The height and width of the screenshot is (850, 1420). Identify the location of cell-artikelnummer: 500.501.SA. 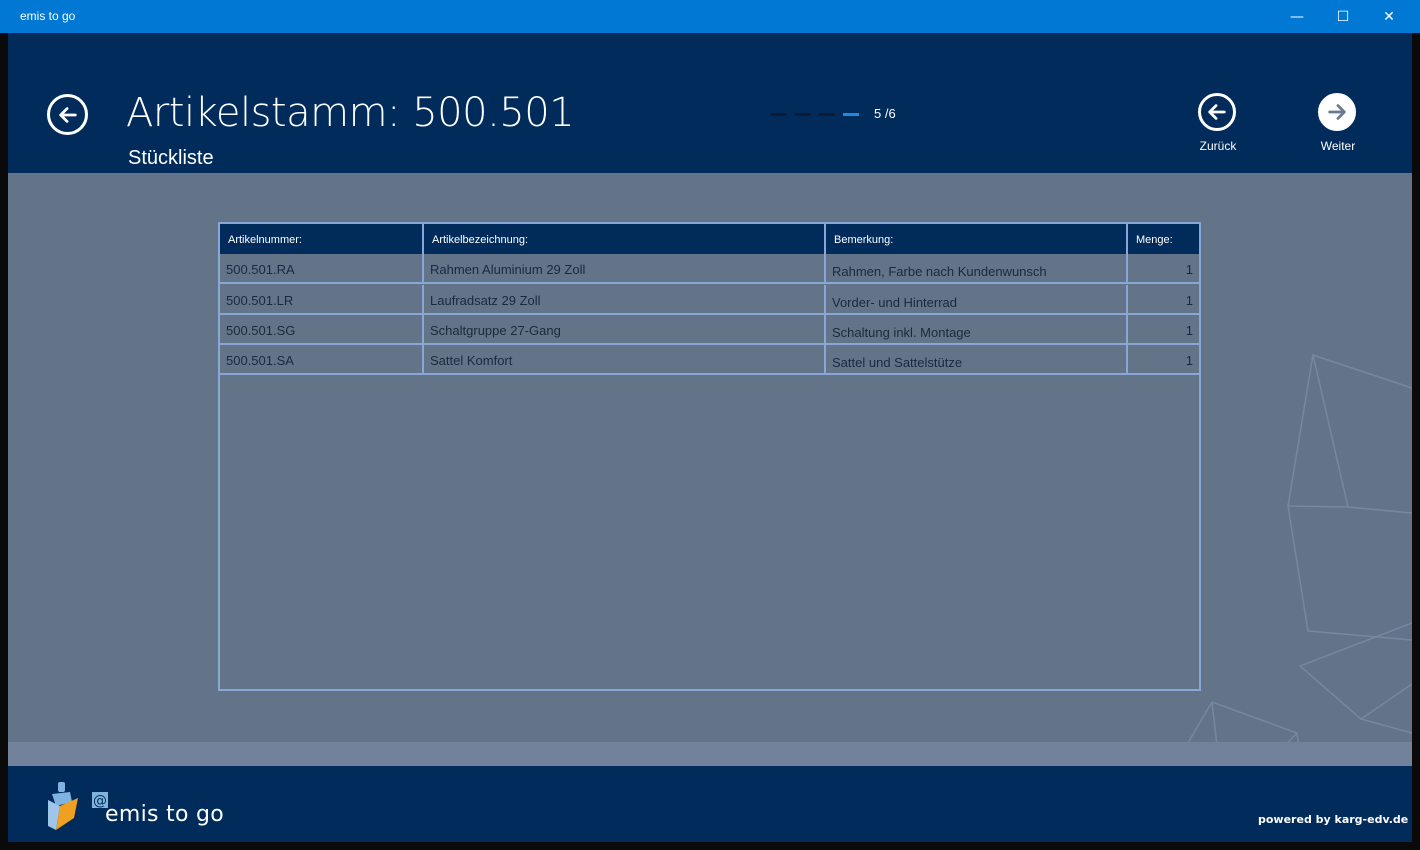
(322, 360).